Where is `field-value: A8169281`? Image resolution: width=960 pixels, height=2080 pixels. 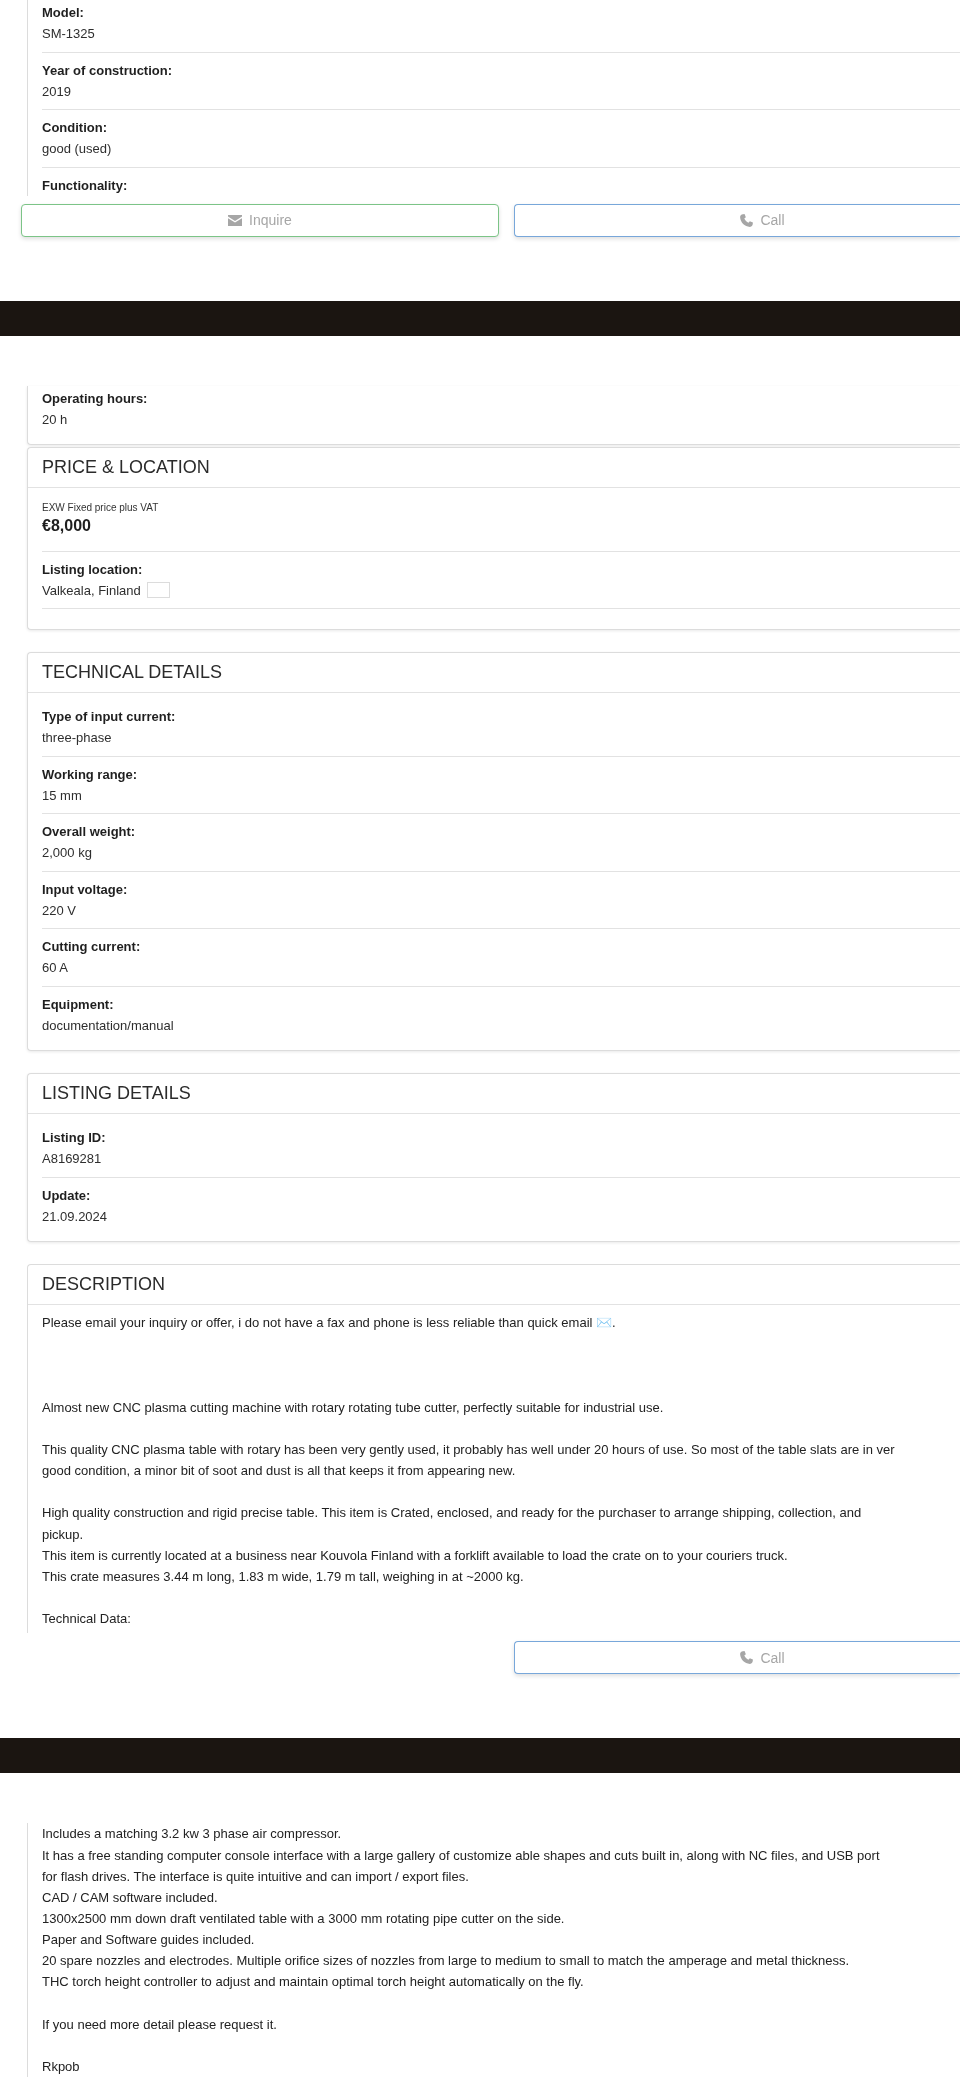 field-value: A8169281 is located at coordinates (72, 1159).